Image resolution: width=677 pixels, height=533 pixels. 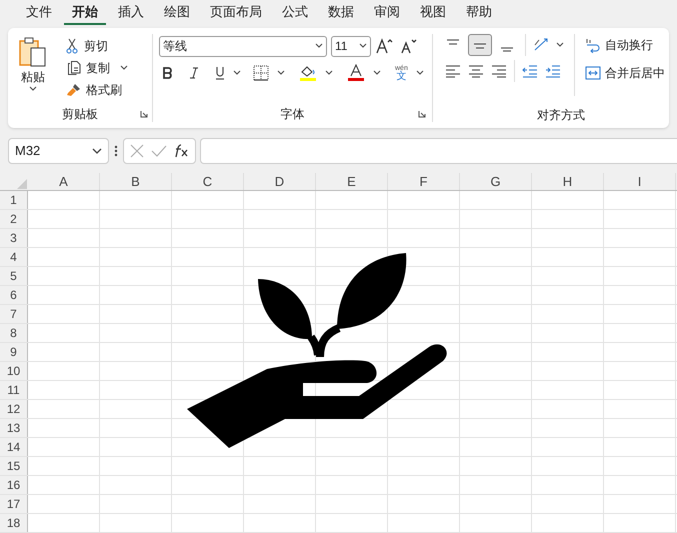 I want to click on italic-icon, so click(x=194, y=73).